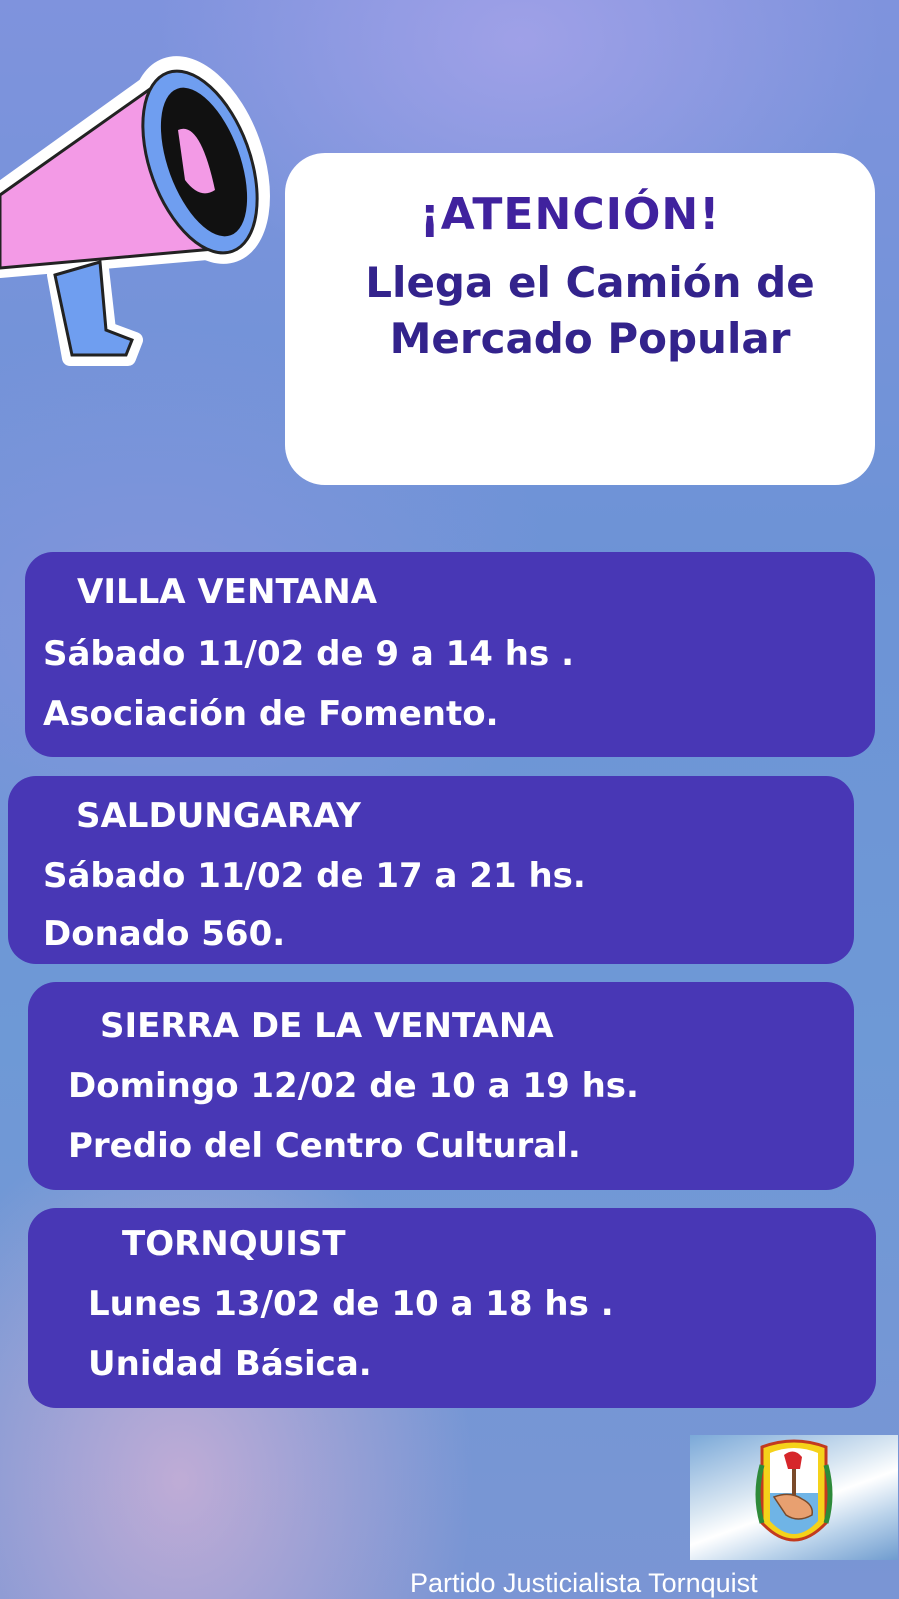  I want to click on attention-title: ¡ATENCIÓN!, so click(570, 214).